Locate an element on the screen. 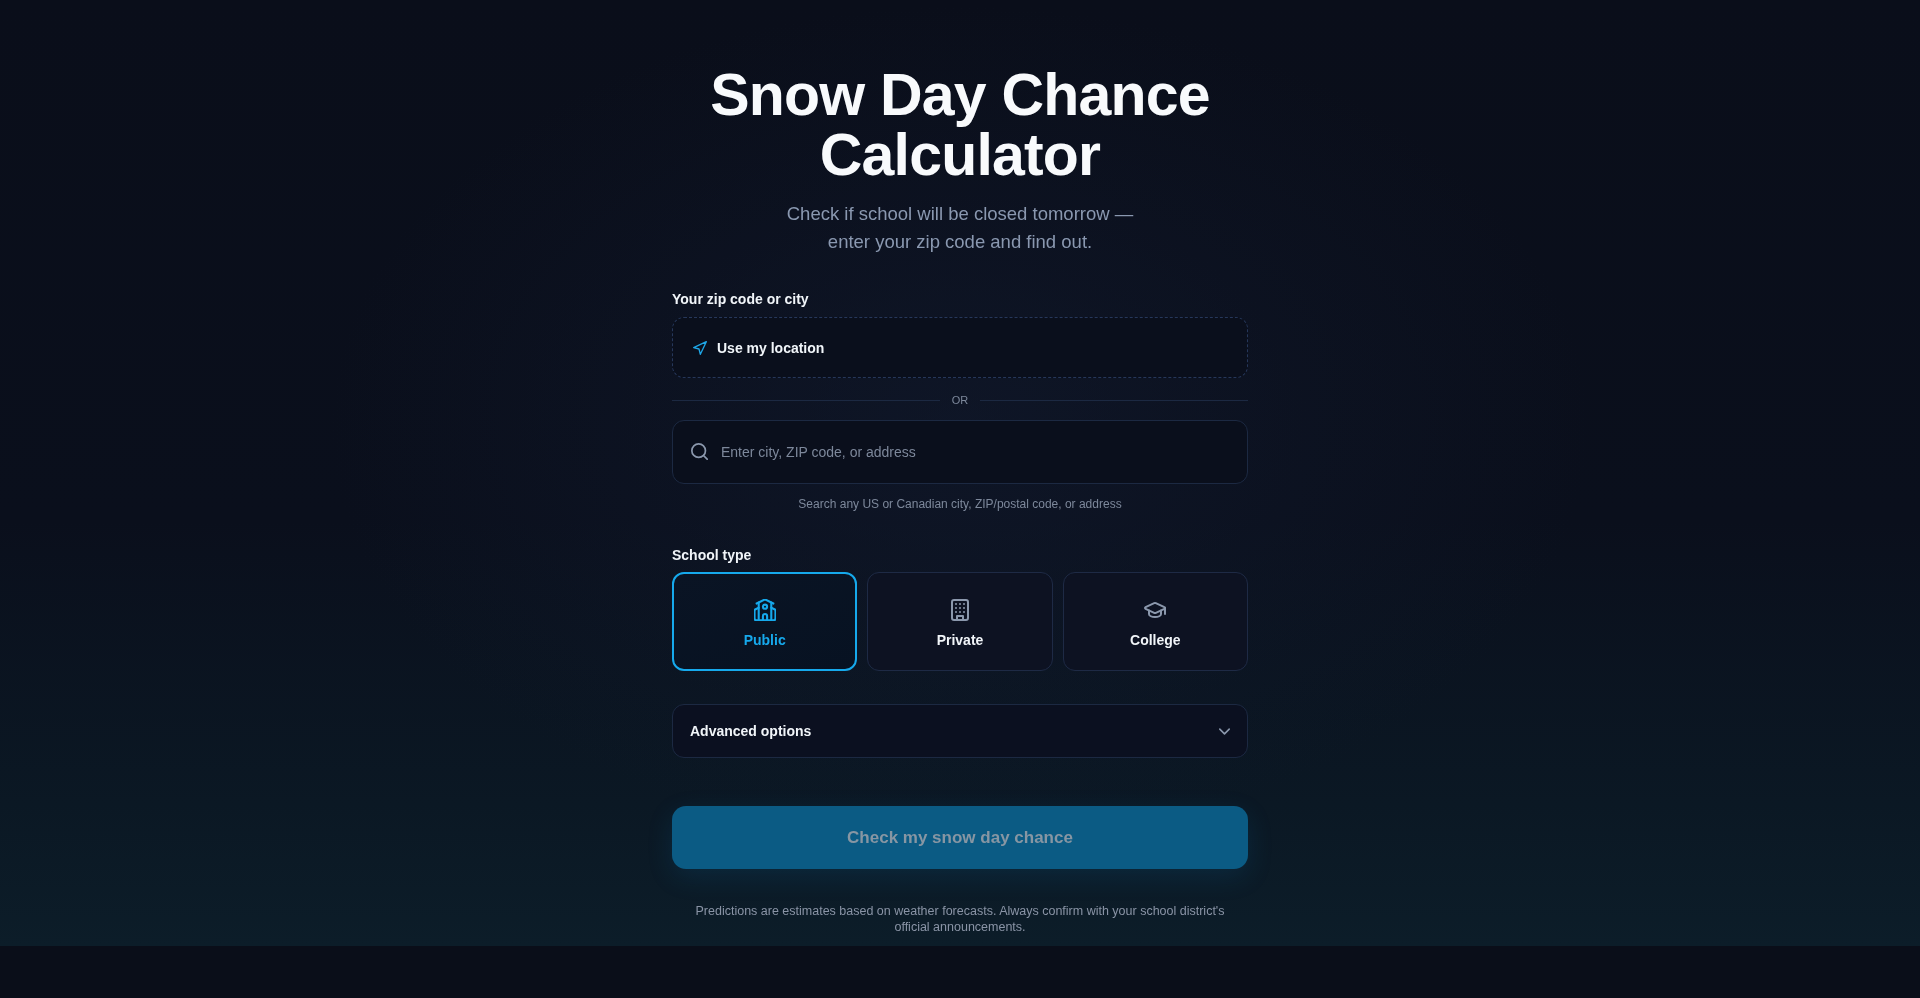  disclaimer-text: Predictions are estimates based on weather forecasts. Always confirm with your school district's official announcements. is located at coordinates (960, 919).